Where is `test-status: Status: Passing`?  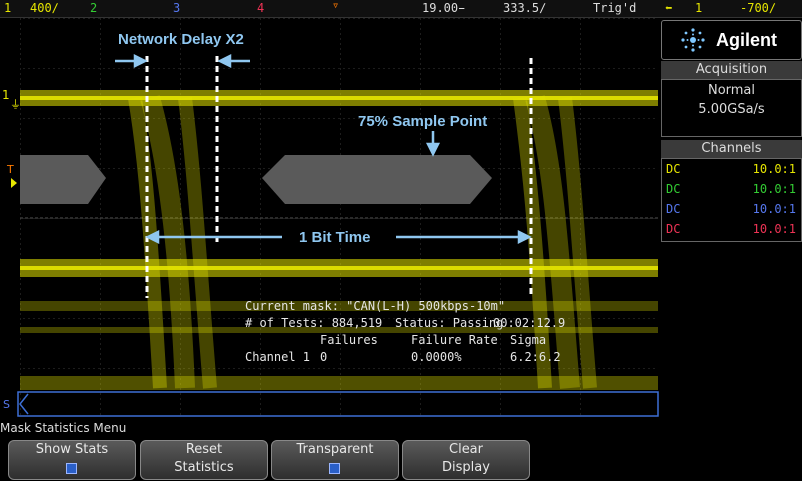
test-status: Status: Passing is located at coordinates (449, 323).